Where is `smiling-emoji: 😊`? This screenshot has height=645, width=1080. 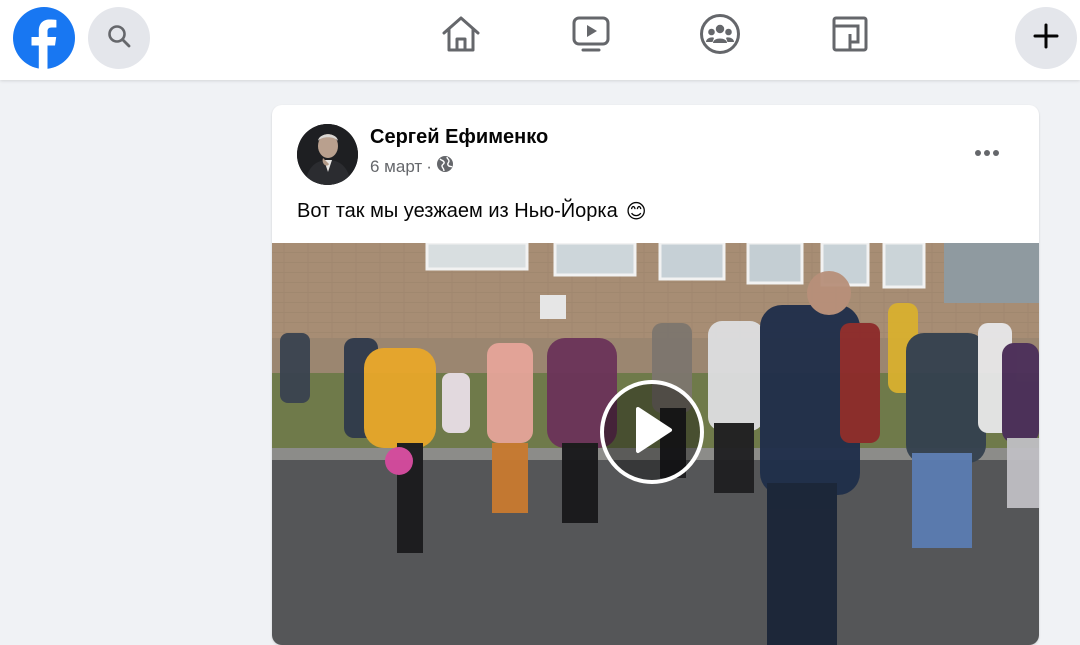 smiling-emoji: 😊 is located at coordinates (636, 212).